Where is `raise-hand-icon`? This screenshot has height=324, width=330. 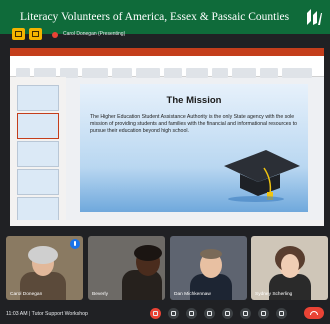
raise-hand-icon is located at coordinates (209, 313).